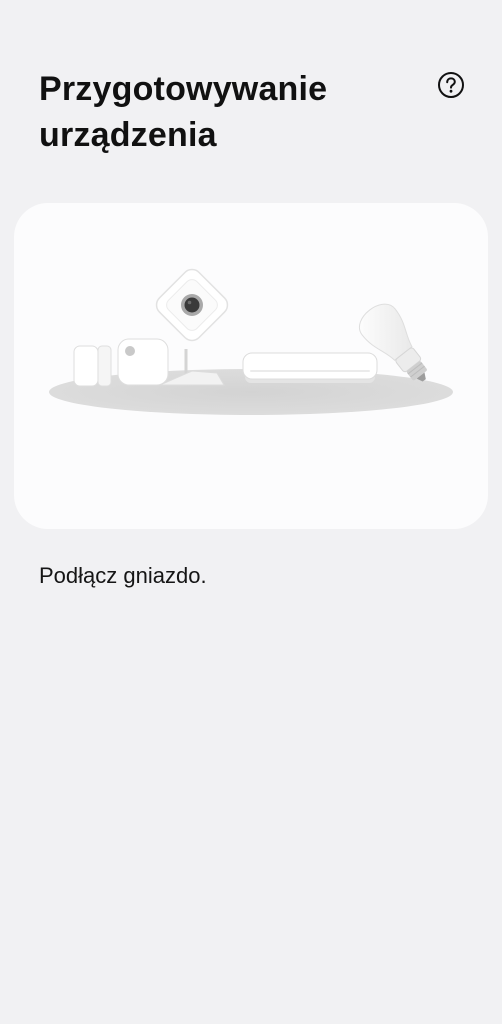 This screenshot has width=502, height=1024. Describe the element at coordinates (183, 112) in the screenshot. I see `page-title: Przygotowywanie urządzenia` at that location.